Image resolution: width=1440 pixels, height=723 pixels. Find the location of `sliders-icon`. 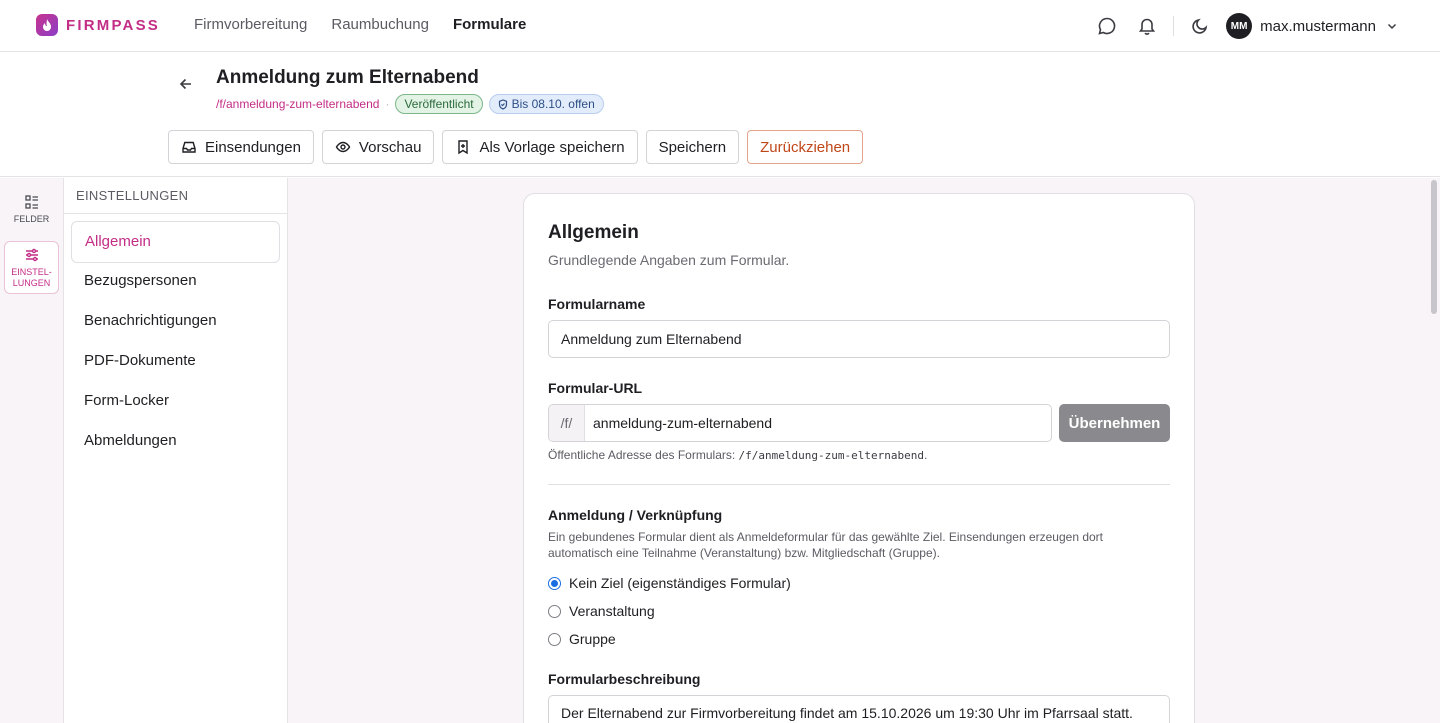

sliders-icon is located at coordinates (31, 255).